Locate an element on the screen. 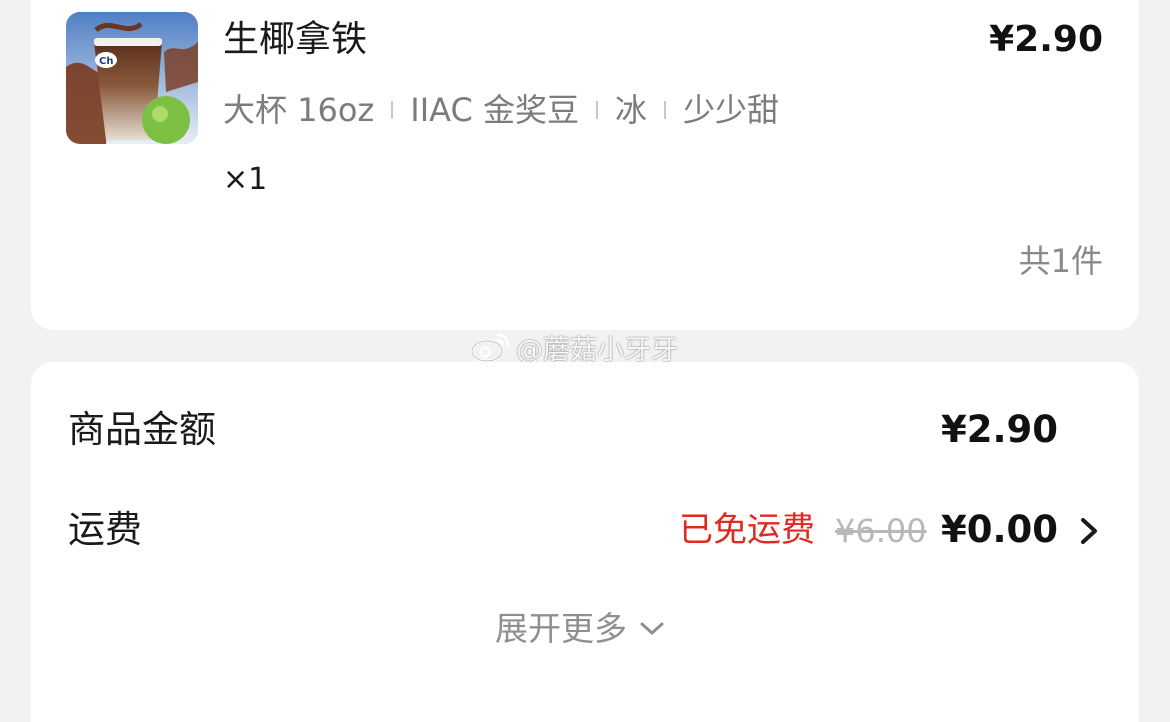 The height and width of the screenshot is (722, 1170). chevron-down-icon is located at coordinates (652, 628).